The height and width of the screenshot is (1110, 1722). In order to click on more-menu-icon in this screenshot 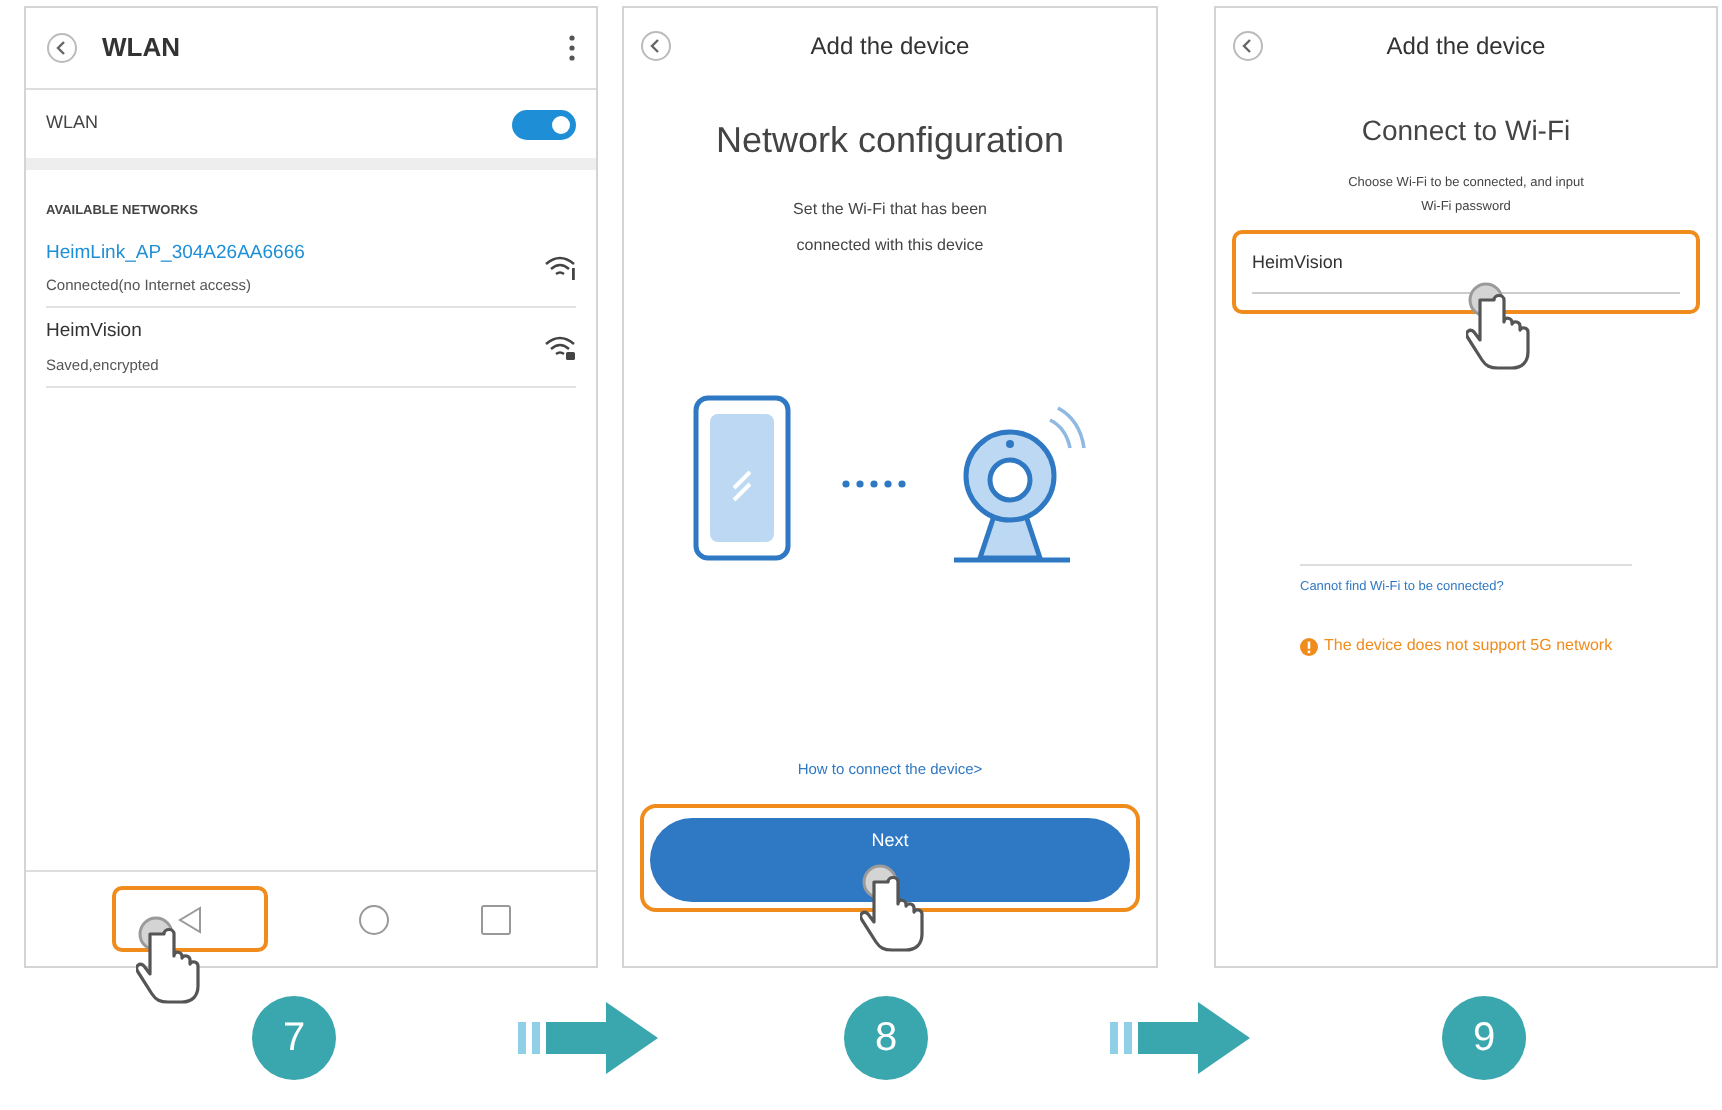, I will do `click(572, 48)`.